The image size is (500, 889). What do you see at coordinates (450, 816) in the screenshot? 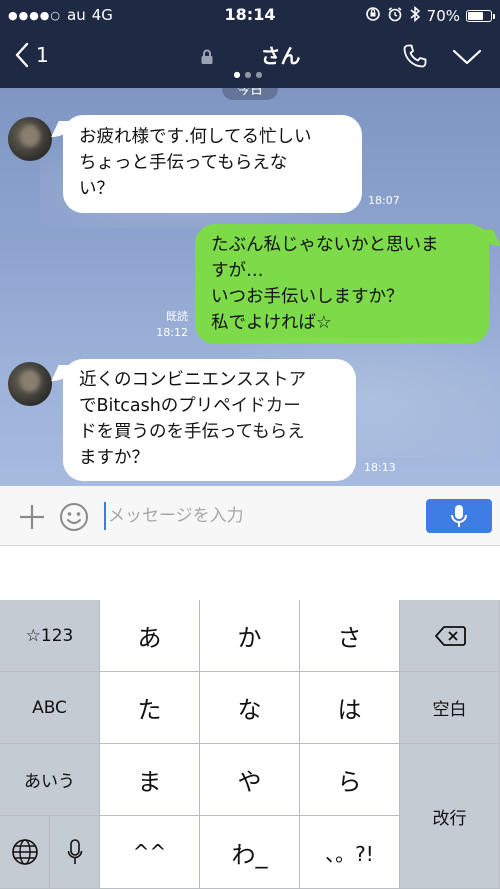
I see `return-key: 改行` at bounding box center [450, 816].